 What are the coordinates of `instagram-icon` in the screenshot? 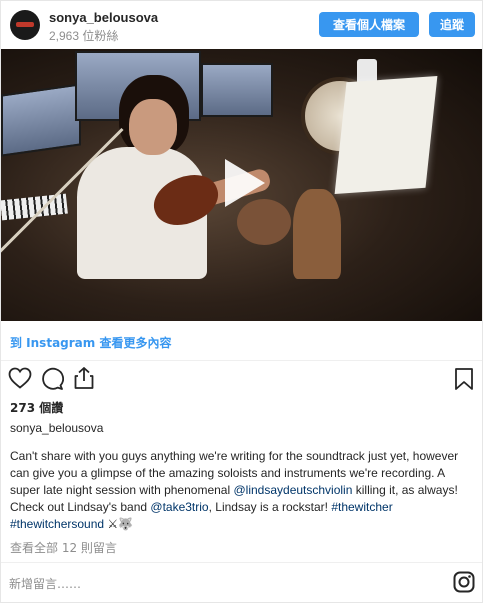 It's located at (464, 584).